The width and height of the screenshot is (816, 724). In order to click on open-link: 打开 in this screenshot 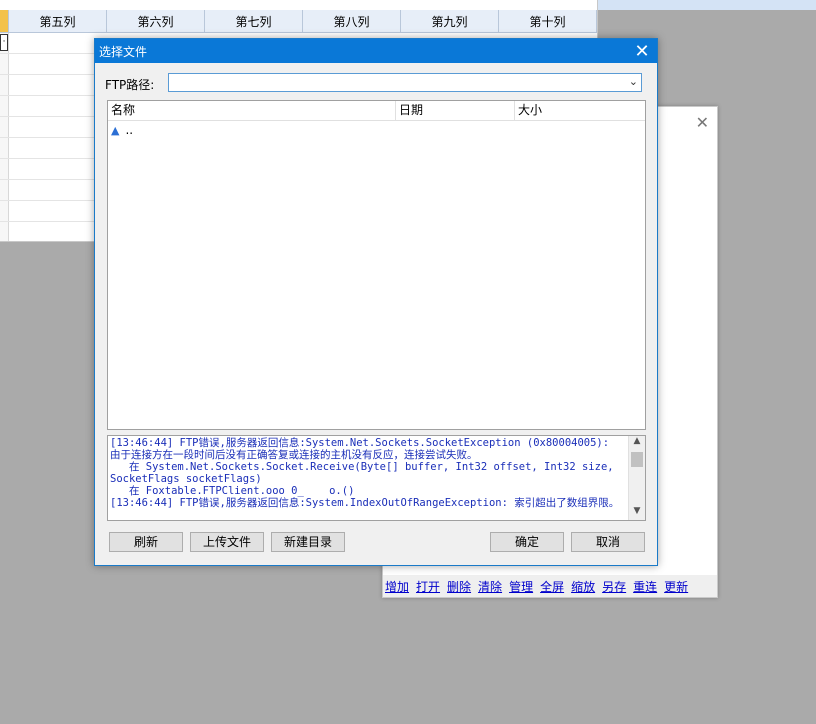, I will do `click(428, 586)`.